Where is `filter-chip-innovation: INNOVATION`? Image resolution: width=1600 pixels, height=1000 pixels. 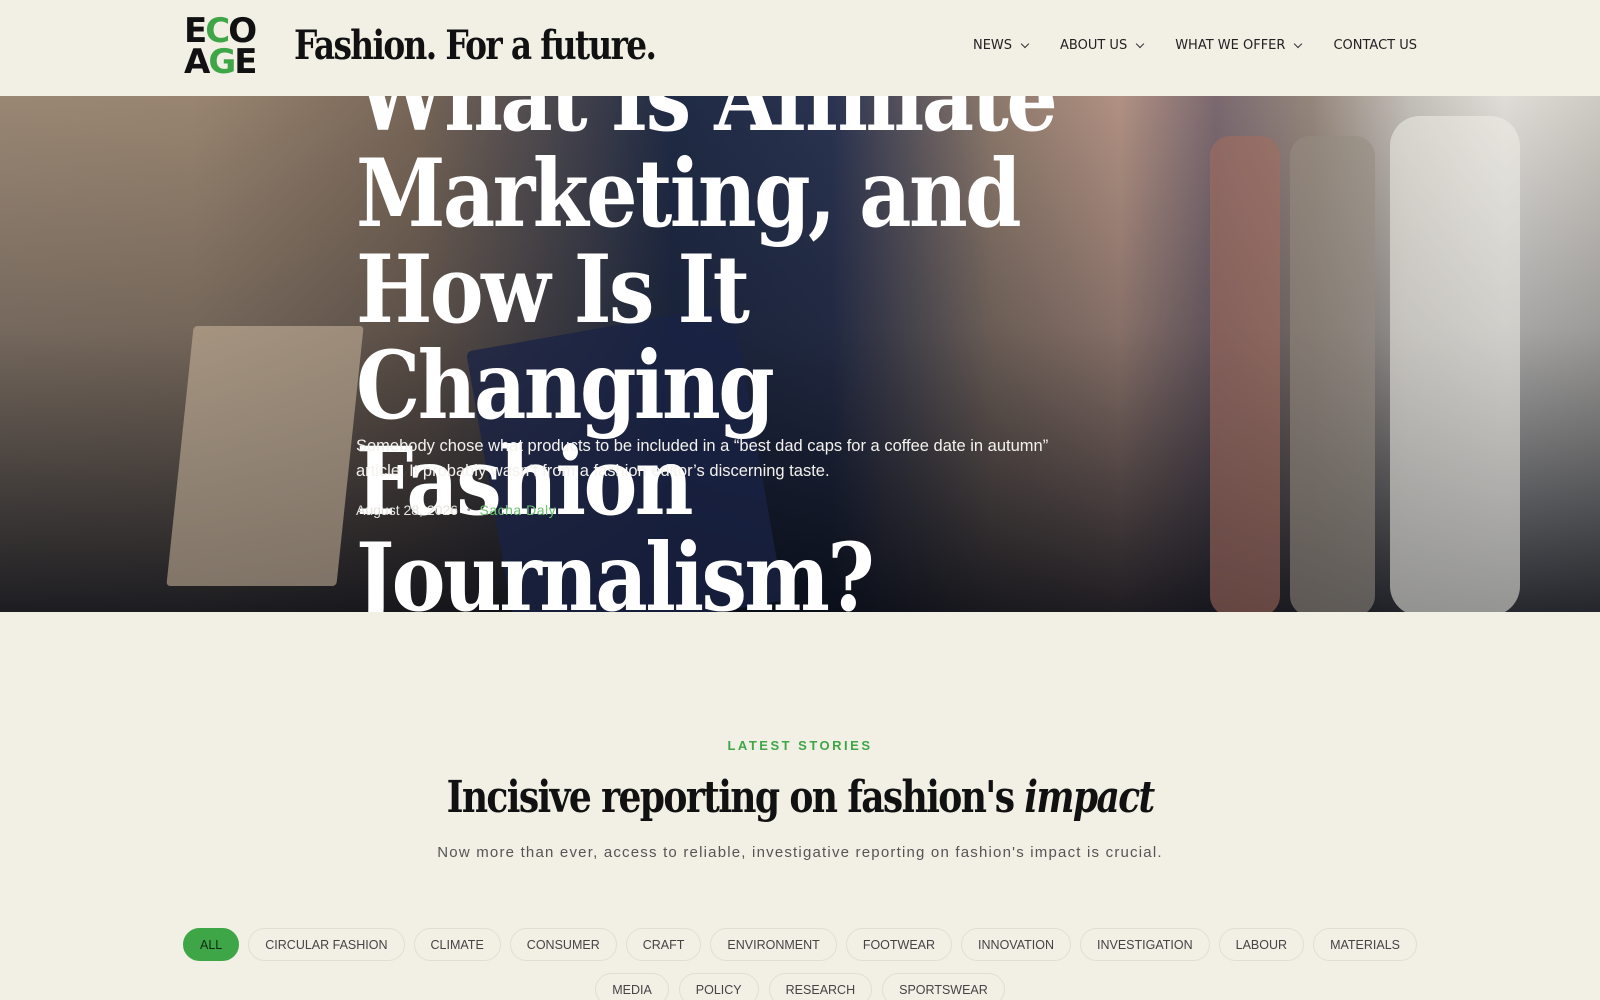 filter-chip-innovation: INNOVATION is located at coordinates (1016, 944).